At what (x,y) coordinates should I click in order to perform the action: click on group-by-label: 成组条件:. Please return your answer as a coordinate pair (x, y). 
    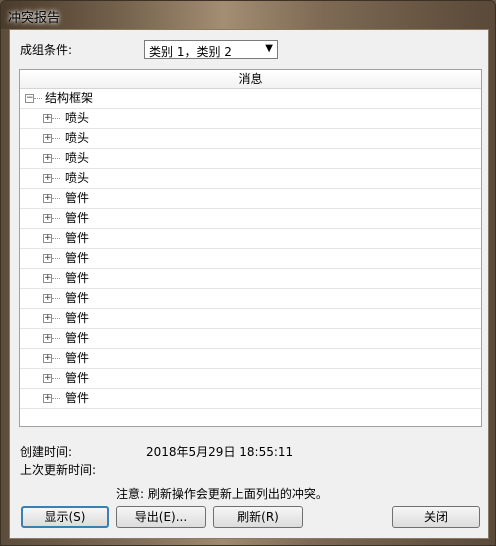
    Looking at the image, I should click on (46, 50).